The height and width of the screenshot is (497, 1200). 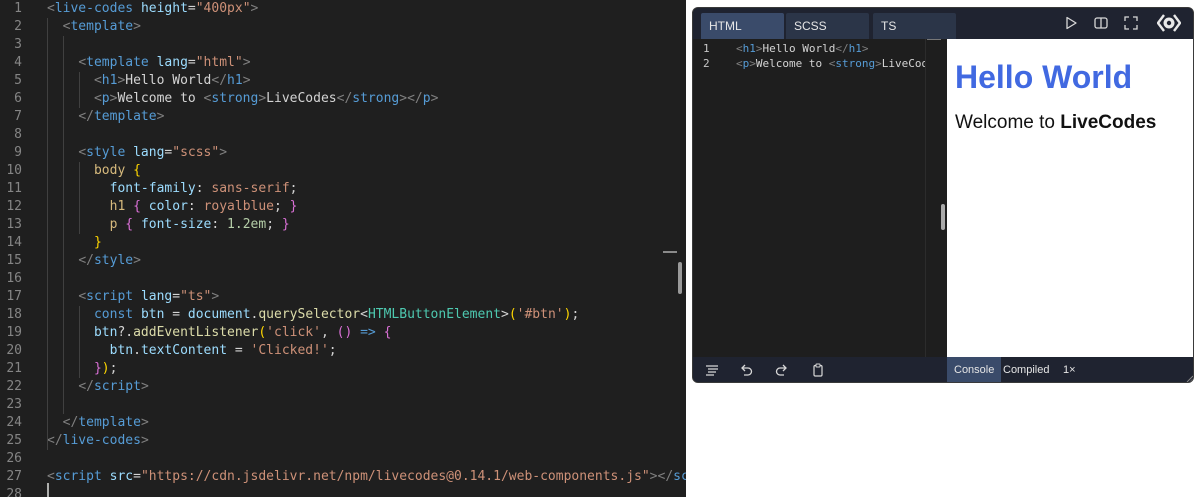 I want to click on splitter-grip, so click(x=943, y=217).